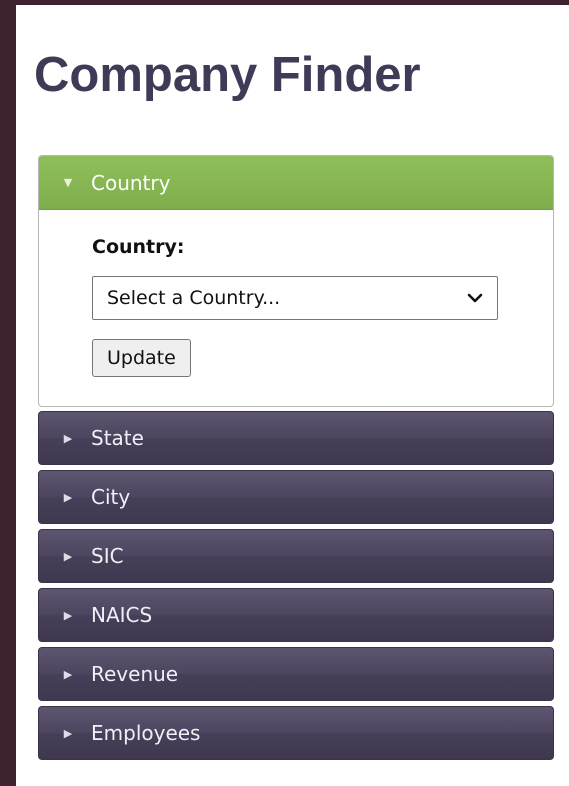  I want to click on accordion-header-country: ▼ Country, so click(296, 183).